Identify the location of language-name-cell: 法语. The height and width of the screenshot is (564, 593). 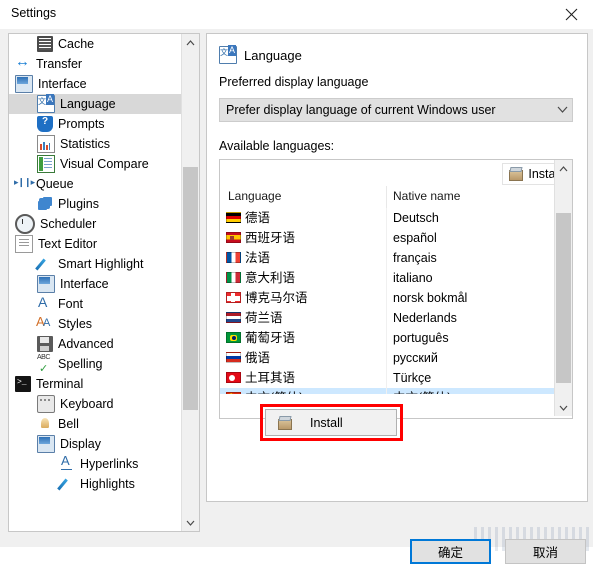
(258, 258).